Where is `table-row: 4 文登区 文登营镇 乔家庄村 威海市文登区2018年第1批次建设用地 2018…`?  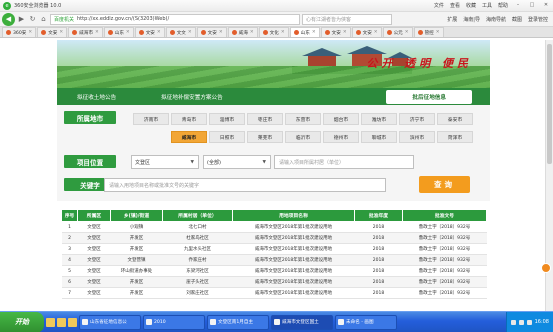
table-row: 4 文登区 文登营镇 乔家庄村 威海市文登区2018年第1批次建设用地 2018… is located at coordinates (274, 260).